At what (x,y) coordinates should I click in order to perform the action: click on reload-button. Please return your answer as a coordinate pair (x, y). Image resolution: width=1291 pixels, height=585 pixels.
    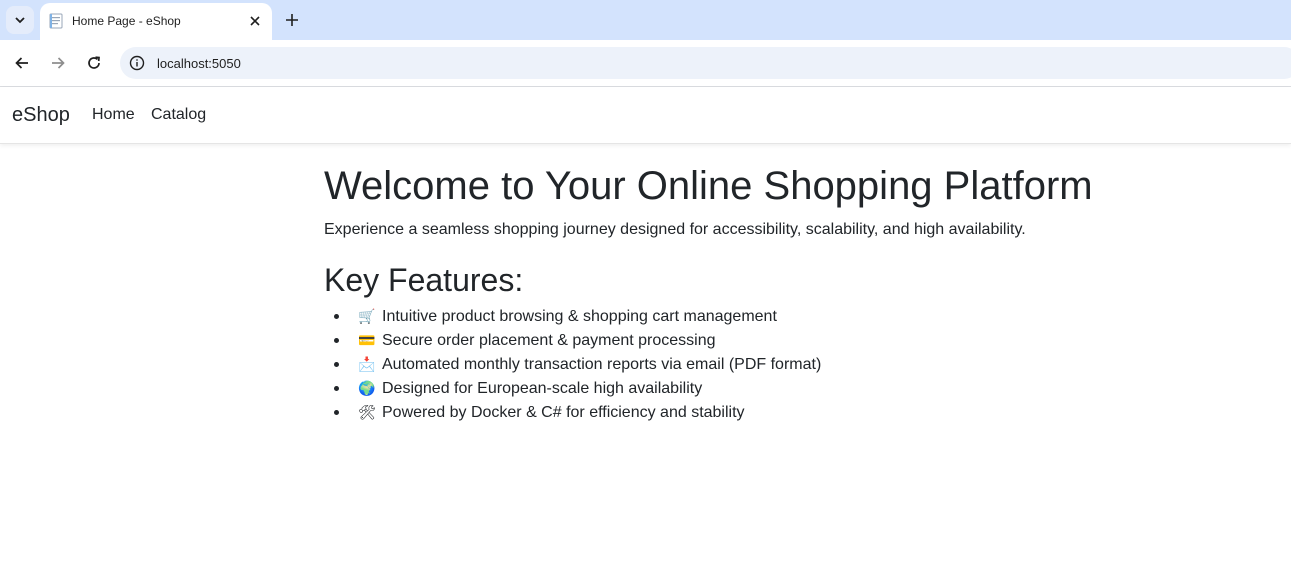
    Looking at the image, I should click on (94, 63).